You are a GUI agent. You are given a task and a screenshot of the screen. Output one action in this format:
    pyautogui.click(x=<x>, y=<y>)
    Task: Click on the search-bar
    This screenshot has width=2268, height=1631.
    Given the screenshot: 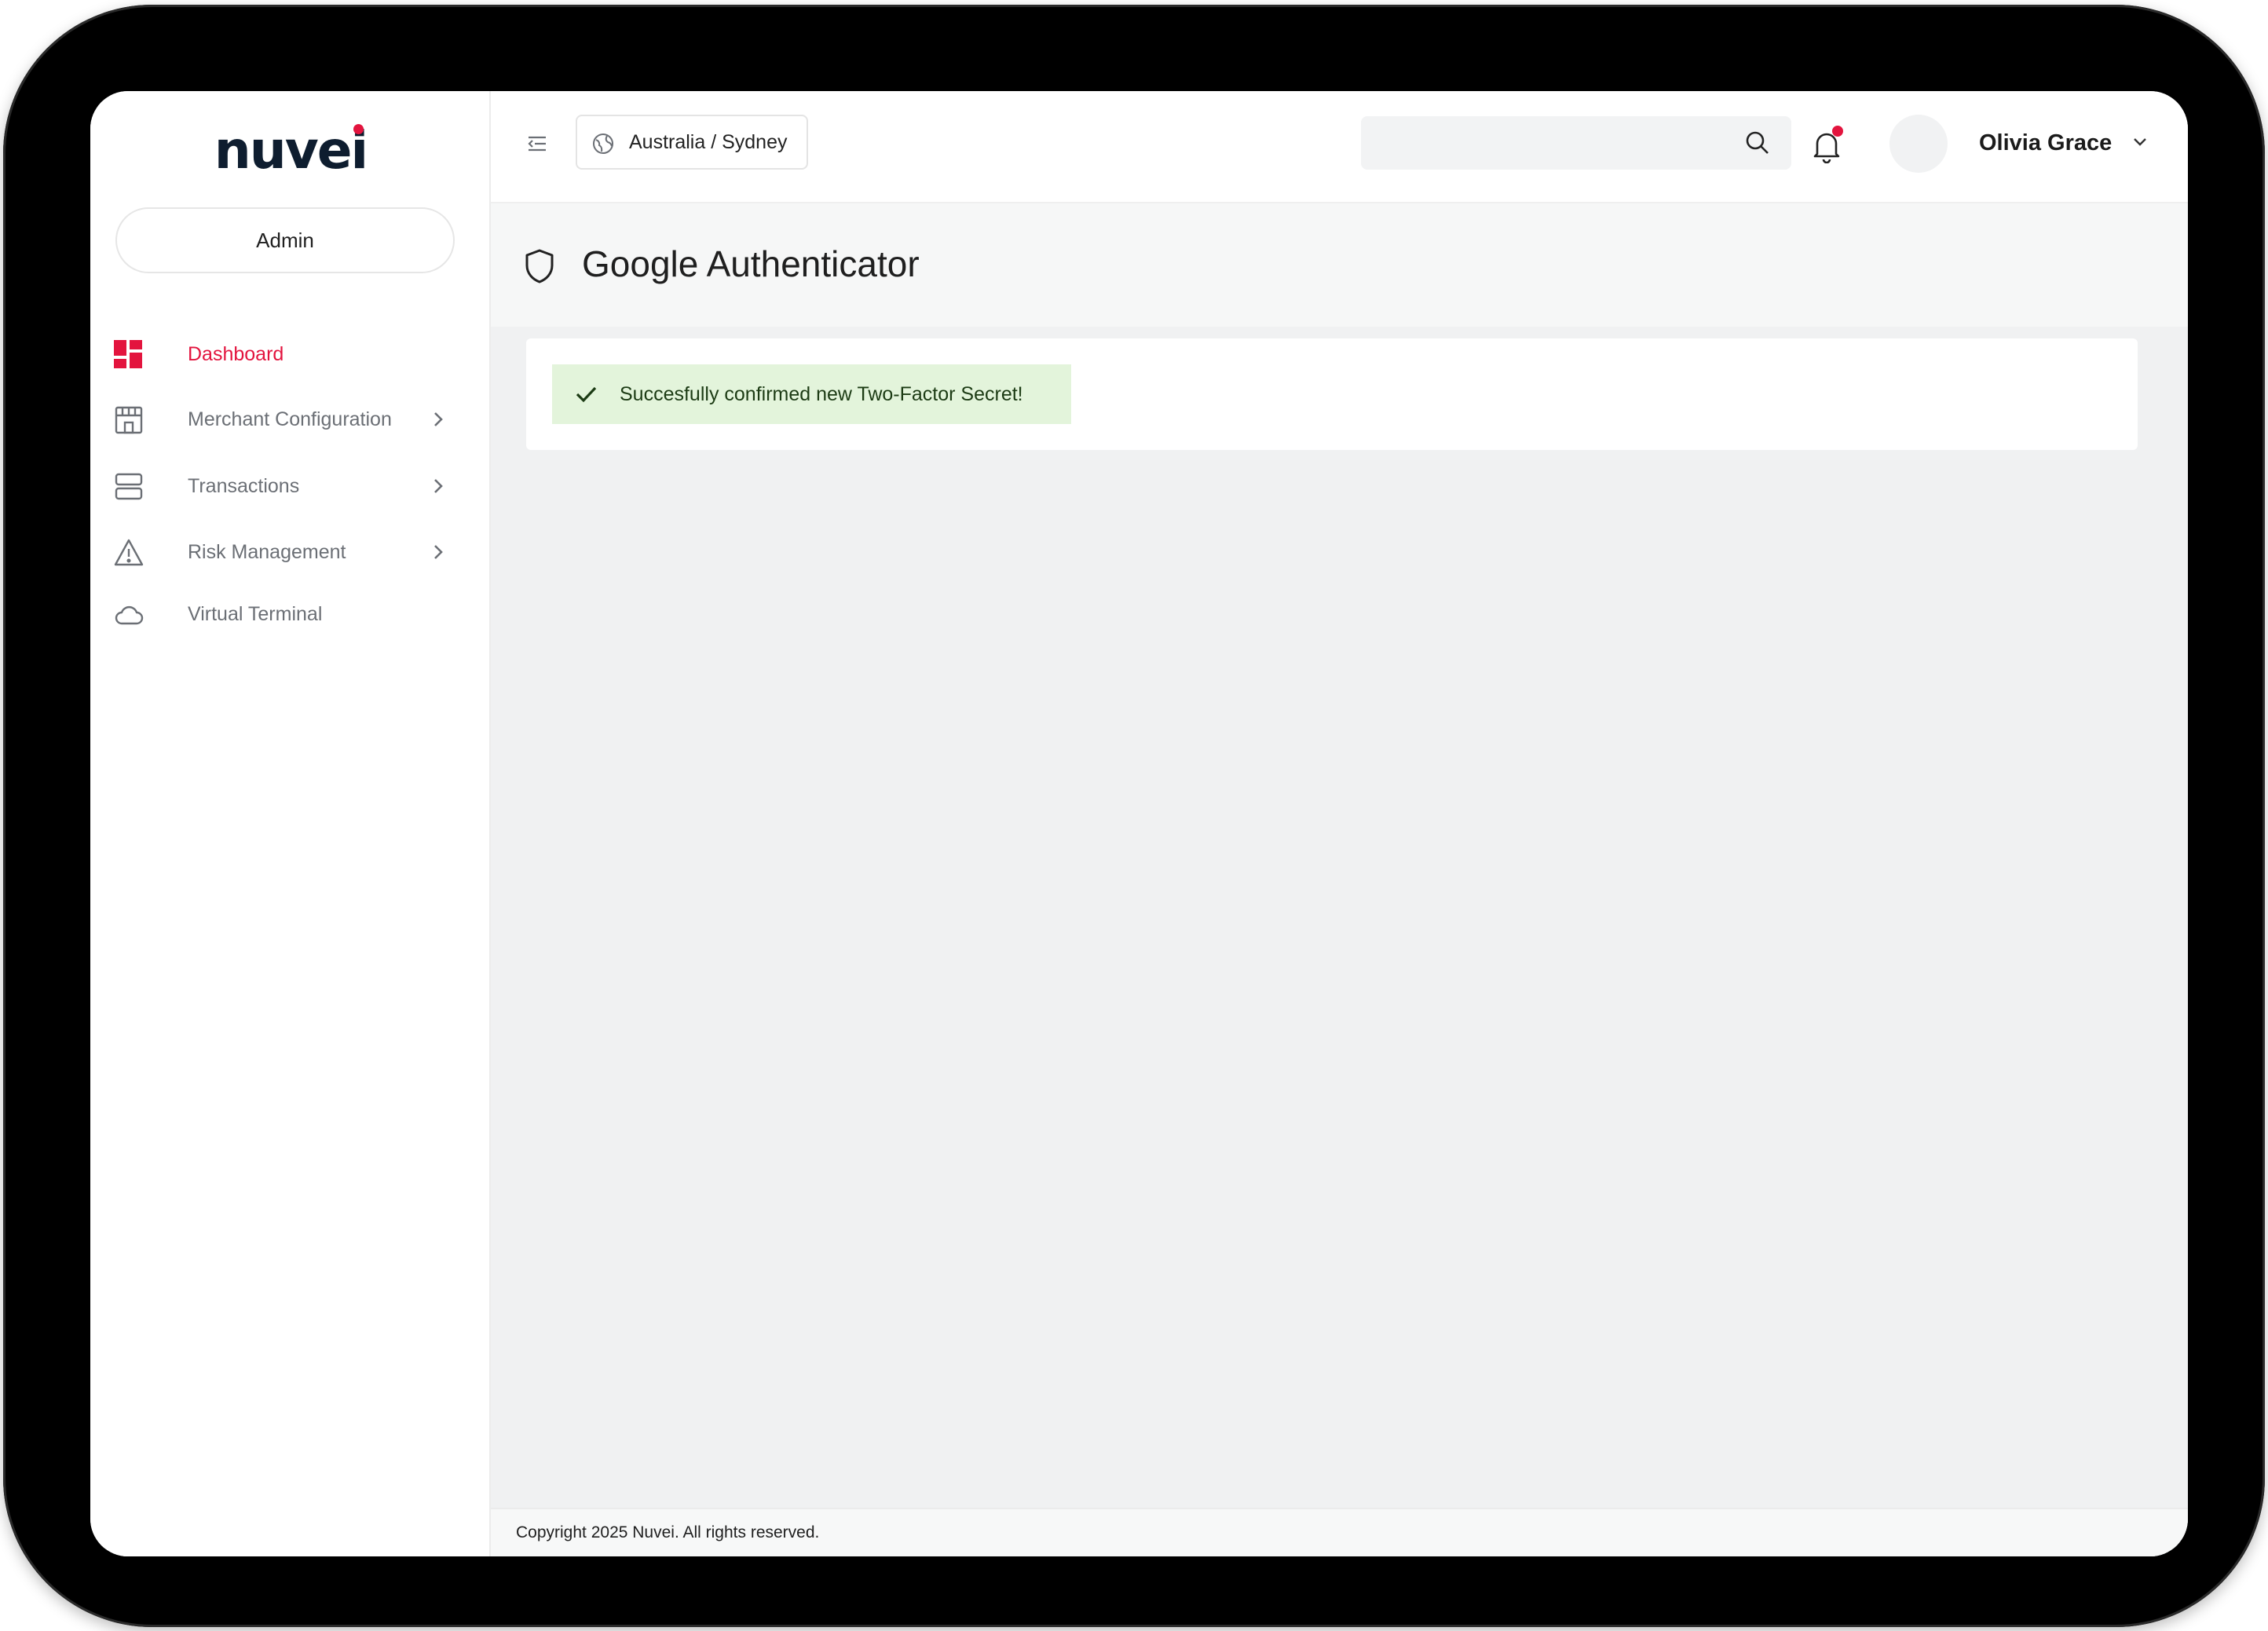 What is the action you would take?
    pyautogui.click(x=1576, y=143)
    